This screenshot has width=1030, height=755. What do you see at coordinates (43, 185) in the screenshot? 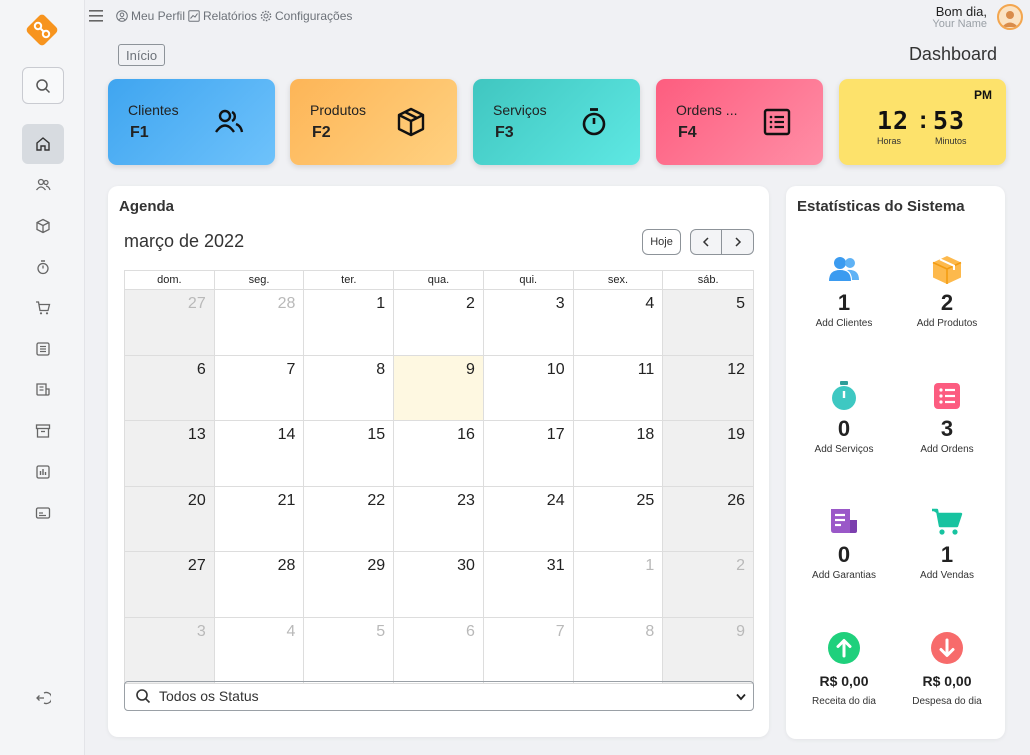
I see `sidebar-item-clients` at bounding box center [43, 185].